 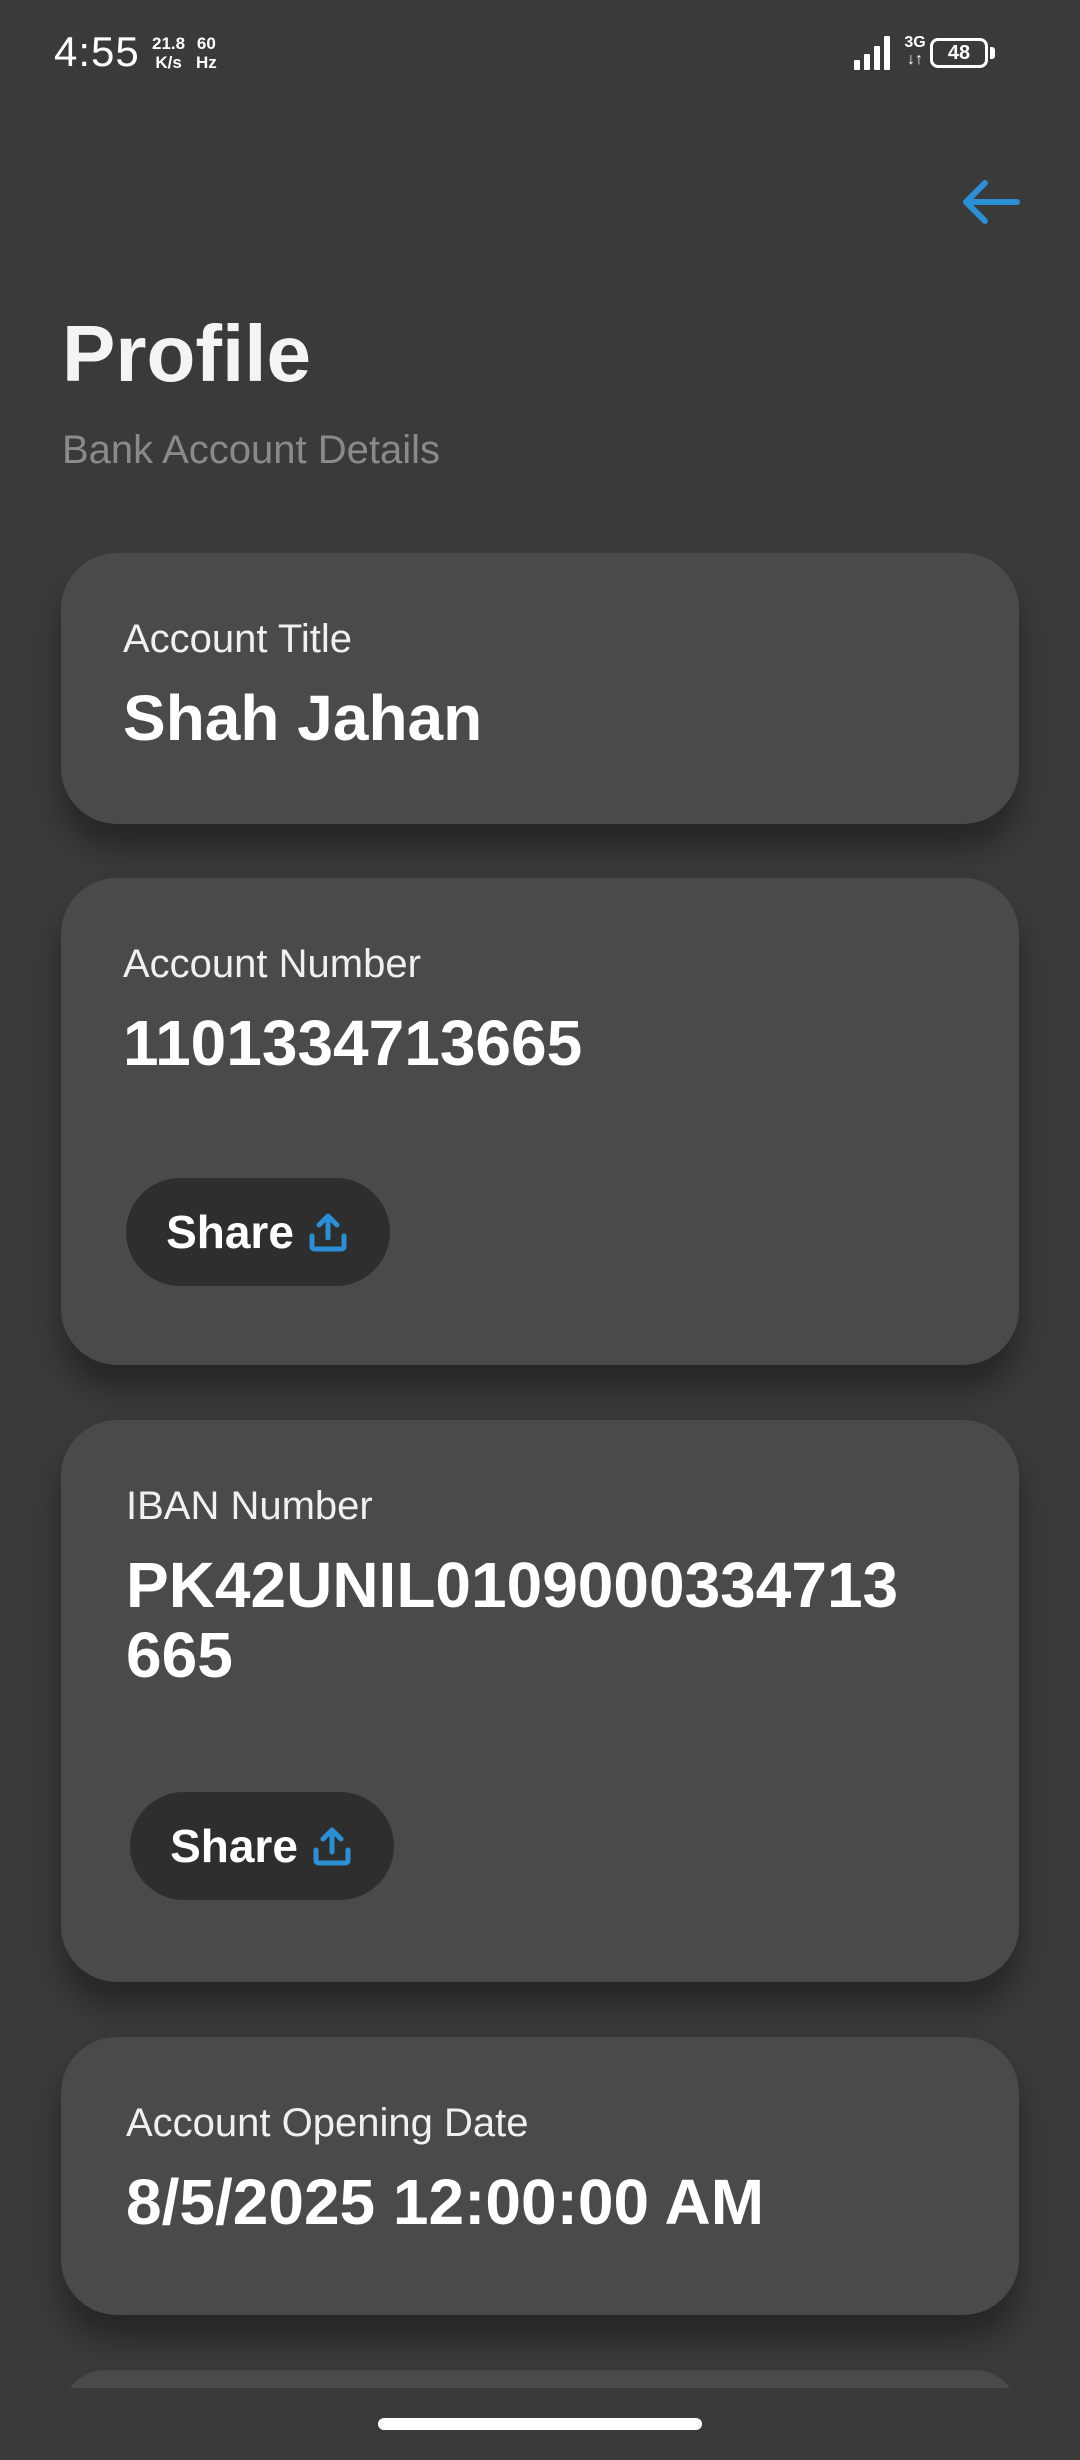 I want to click on share-account-number-button: Share, so click(x=258, y=1232).